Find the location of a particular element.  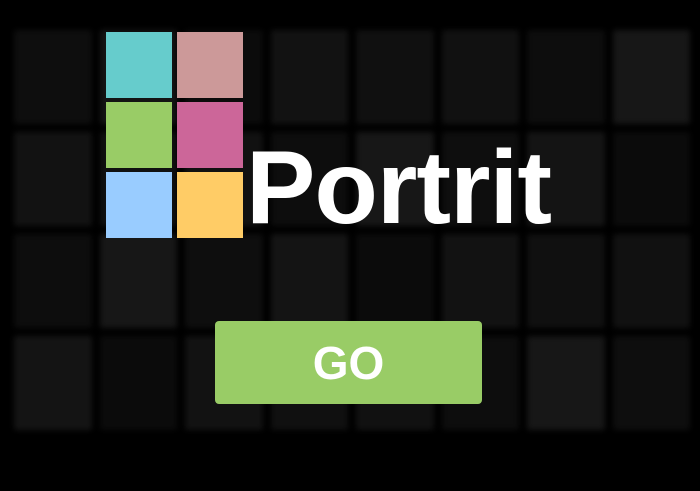

logo-square-teal is located at coordinates (139, 65).